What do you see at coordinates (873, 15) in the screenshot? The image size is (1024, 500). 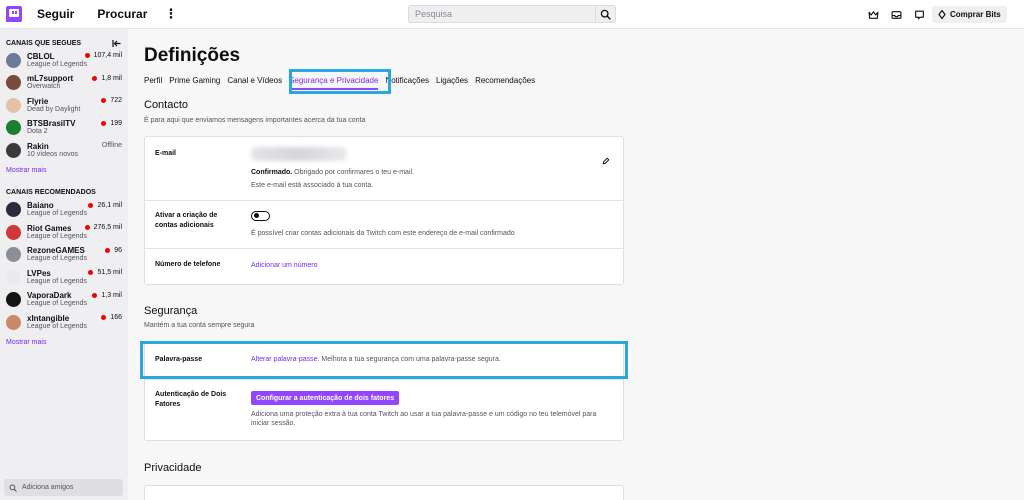 I see `prime-crown-icon` at bounding box center [873, 15].